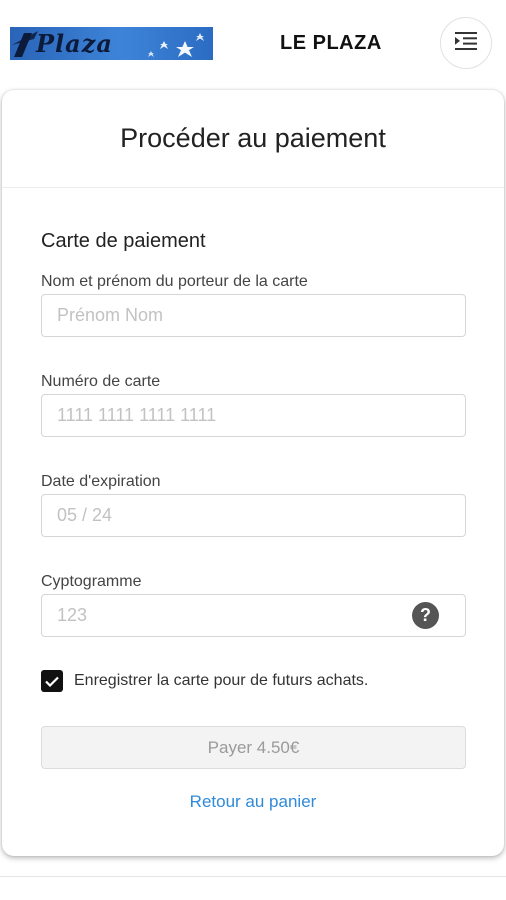 The height and width of the screenshot is (900, 506). Describe the element at coordinates (253, 876) in the screenshot. I see `footer-divider` at that location.